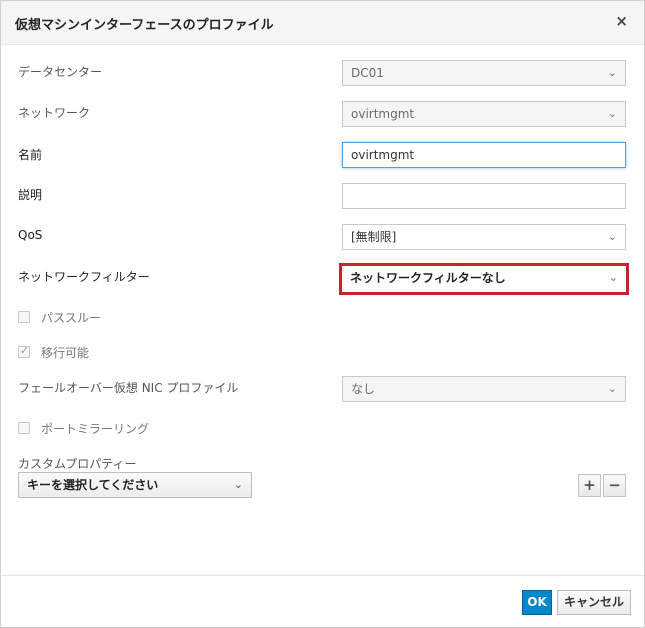 This screenshot has height=628, width=645. Describe the element at coordinates (614, 485) in the screenshot. I see `minus-icon: −` at that location.